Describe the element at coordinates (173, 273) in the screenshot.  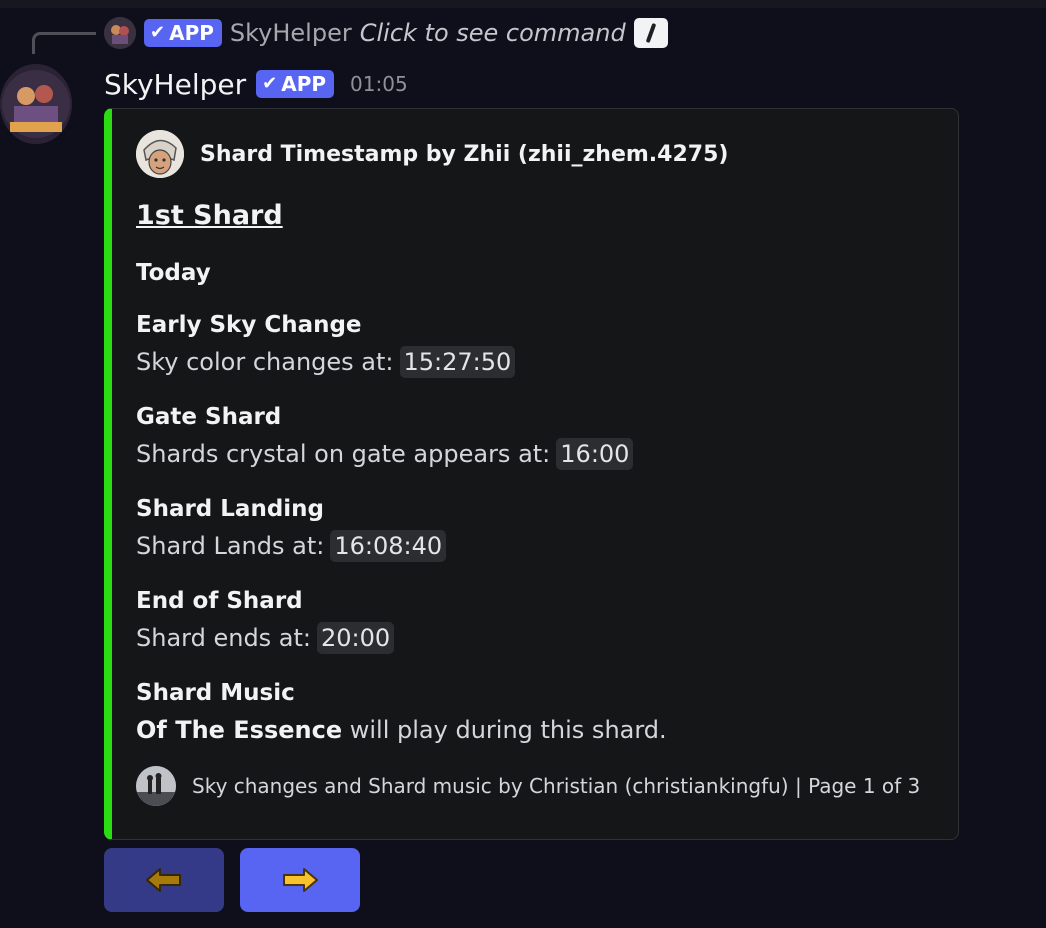
I see `day-label: Today` at that location.